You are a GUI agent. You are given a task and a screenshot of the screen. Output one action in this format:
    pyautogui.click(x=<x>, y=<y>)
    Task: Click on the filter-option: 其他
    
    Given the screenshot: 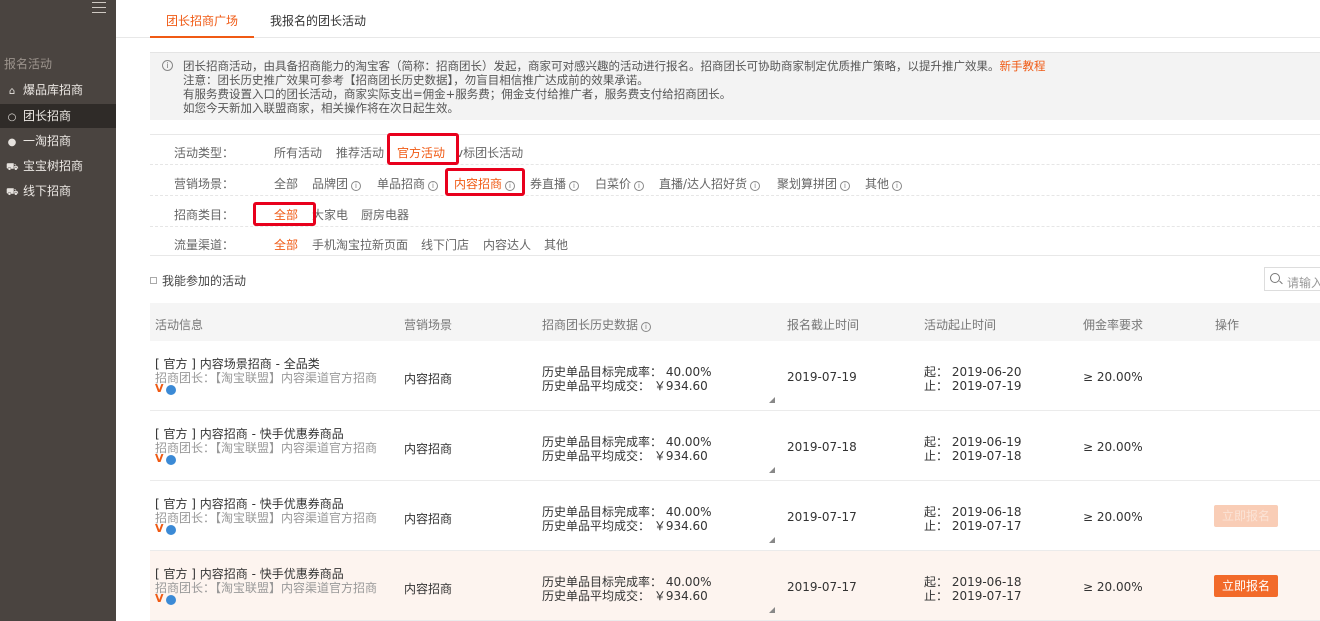 What is the action you would take?
    pyautogui.click(x=556, y=244)
    